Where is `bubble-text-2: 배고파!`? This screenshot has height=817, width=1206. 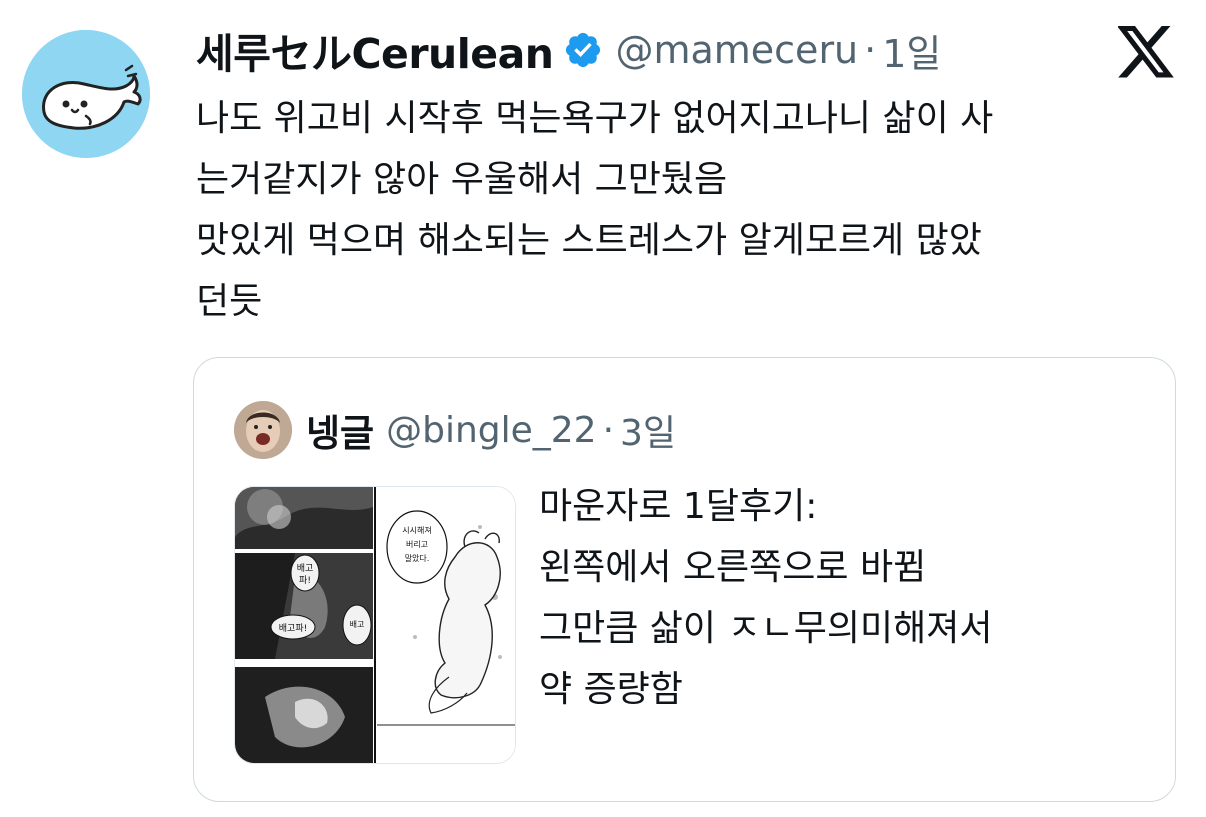 bubble-text-2: 배고파! is located at coordinates (293, 628).